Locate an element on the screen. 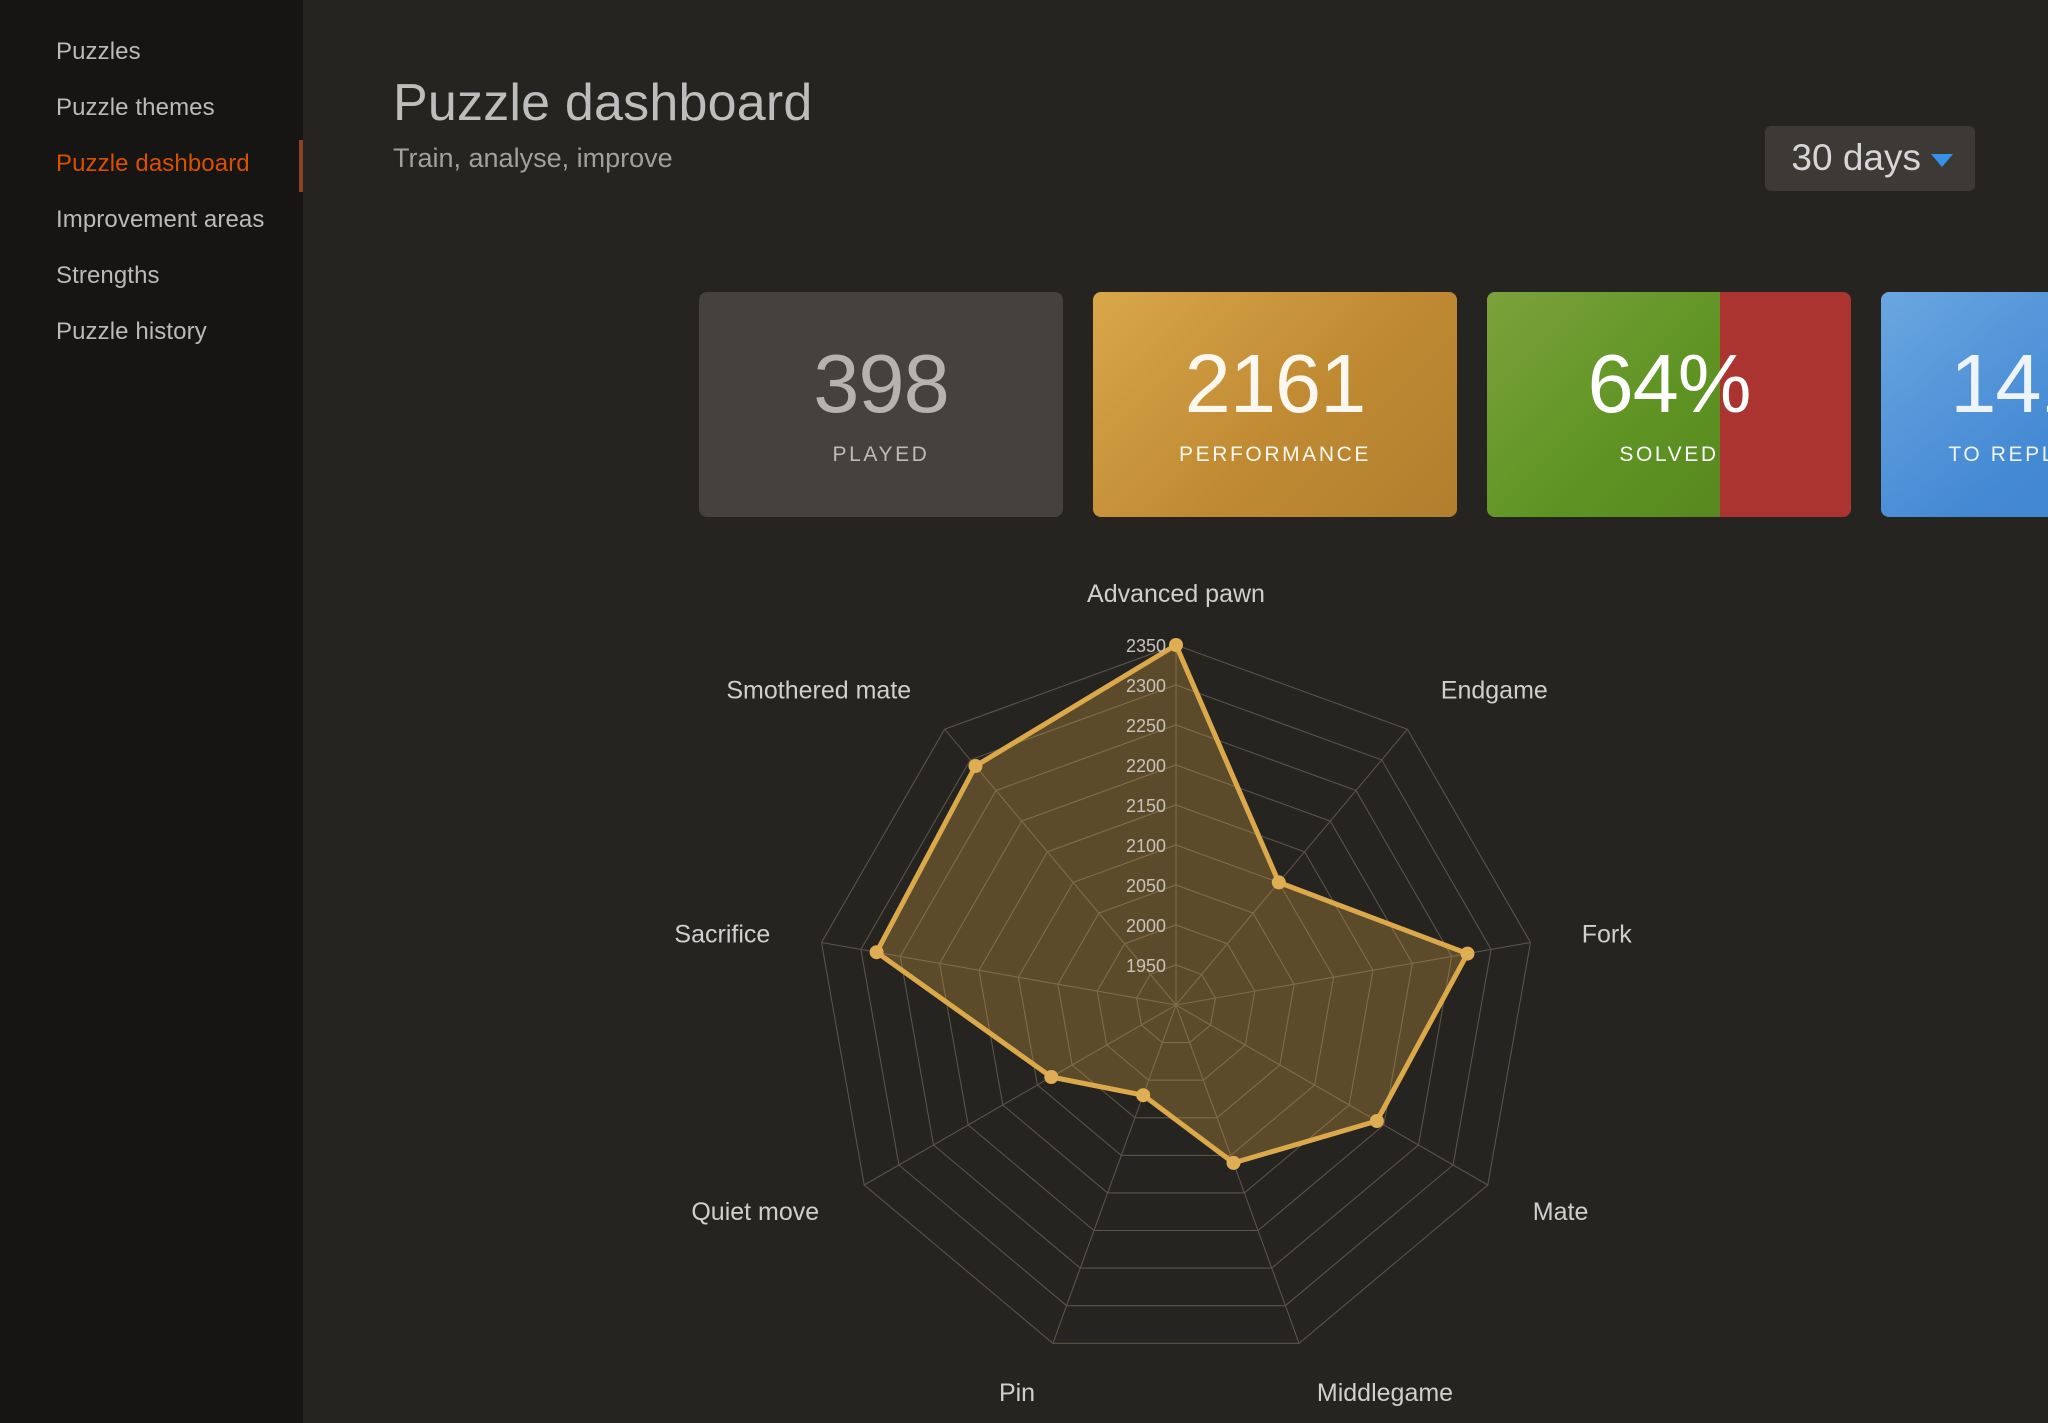 The width and height of the screenshot is (2048, 1423). radar-tick-label: 2100 is located at coordinates (1145, 846).